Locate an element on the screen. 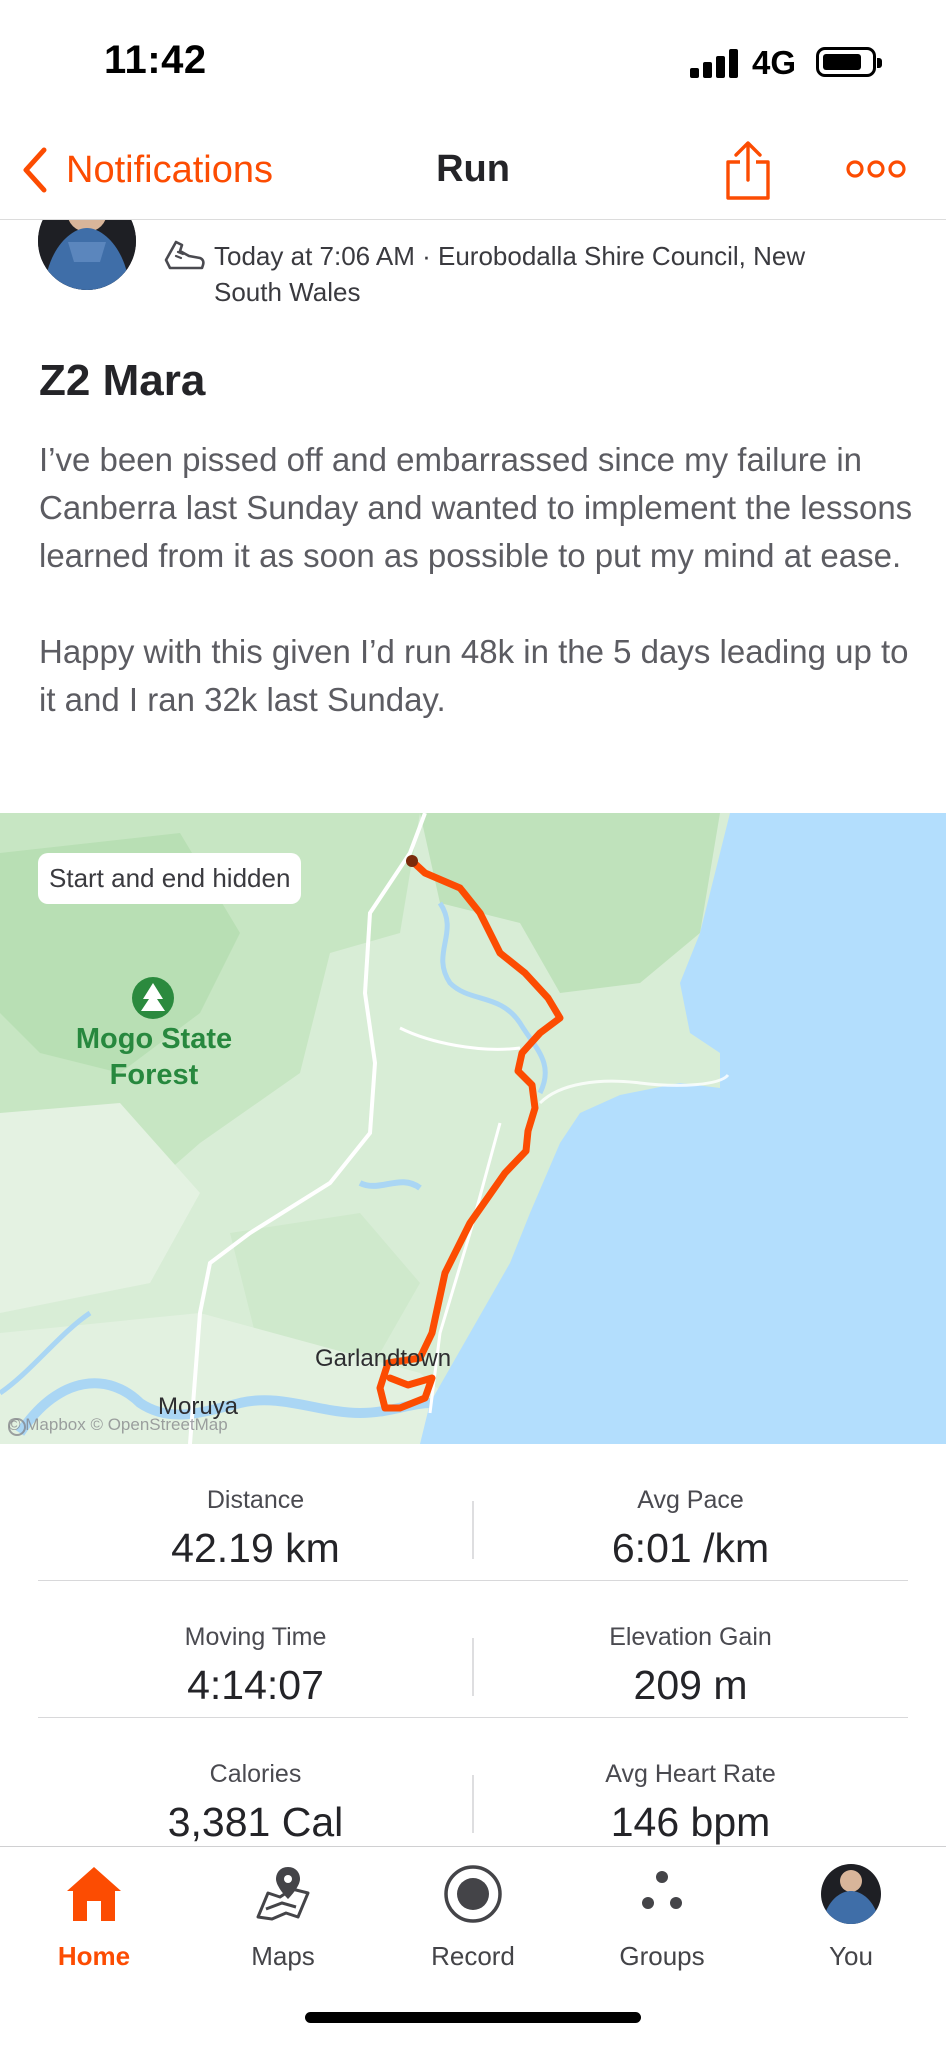  signal-icon is located at coordinates (714, 63).